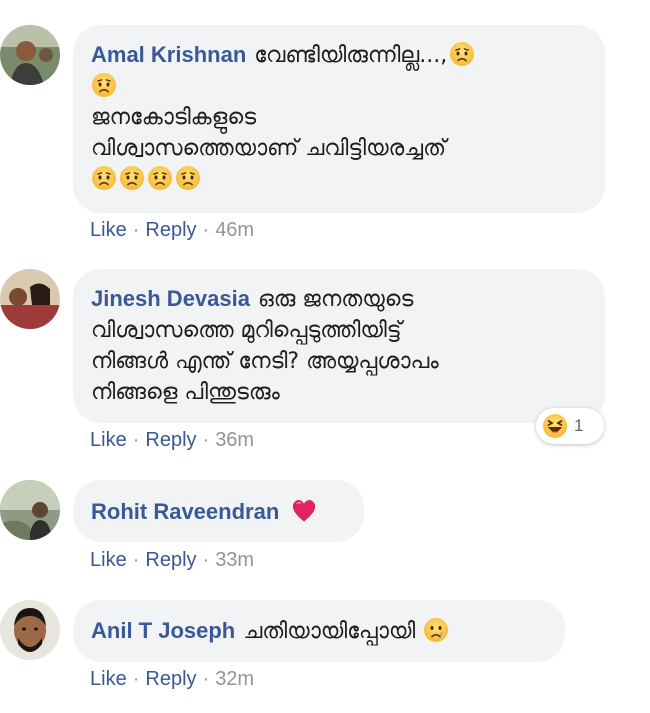 Image resolution: width=650 pixels, height=713 pixels. I want to click on red-heart-icon, so click(304, 510).